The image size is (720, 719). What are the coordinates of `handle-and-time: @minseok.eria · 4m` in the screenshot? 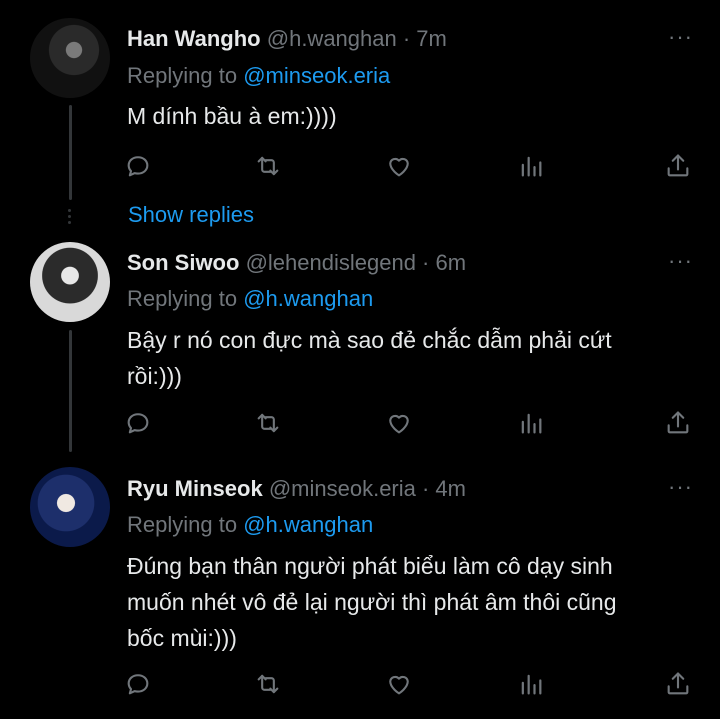 It's located at (367, 488).